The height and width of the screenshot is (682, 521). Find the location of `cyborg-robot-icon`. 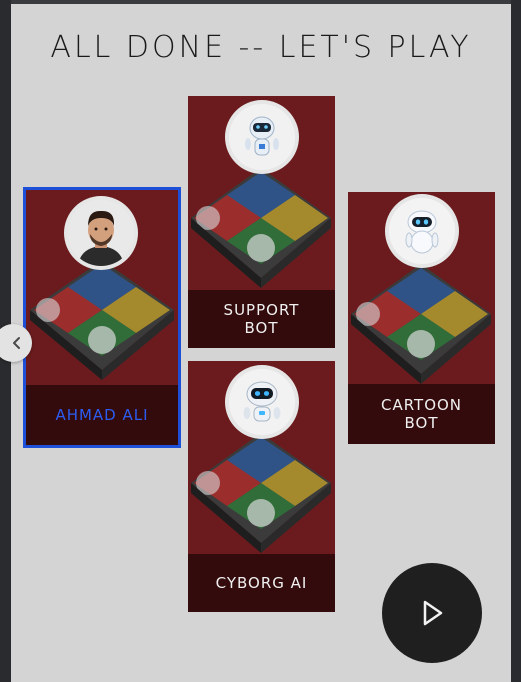

cyborg-robot-icon is located at coordinates (262, 402).